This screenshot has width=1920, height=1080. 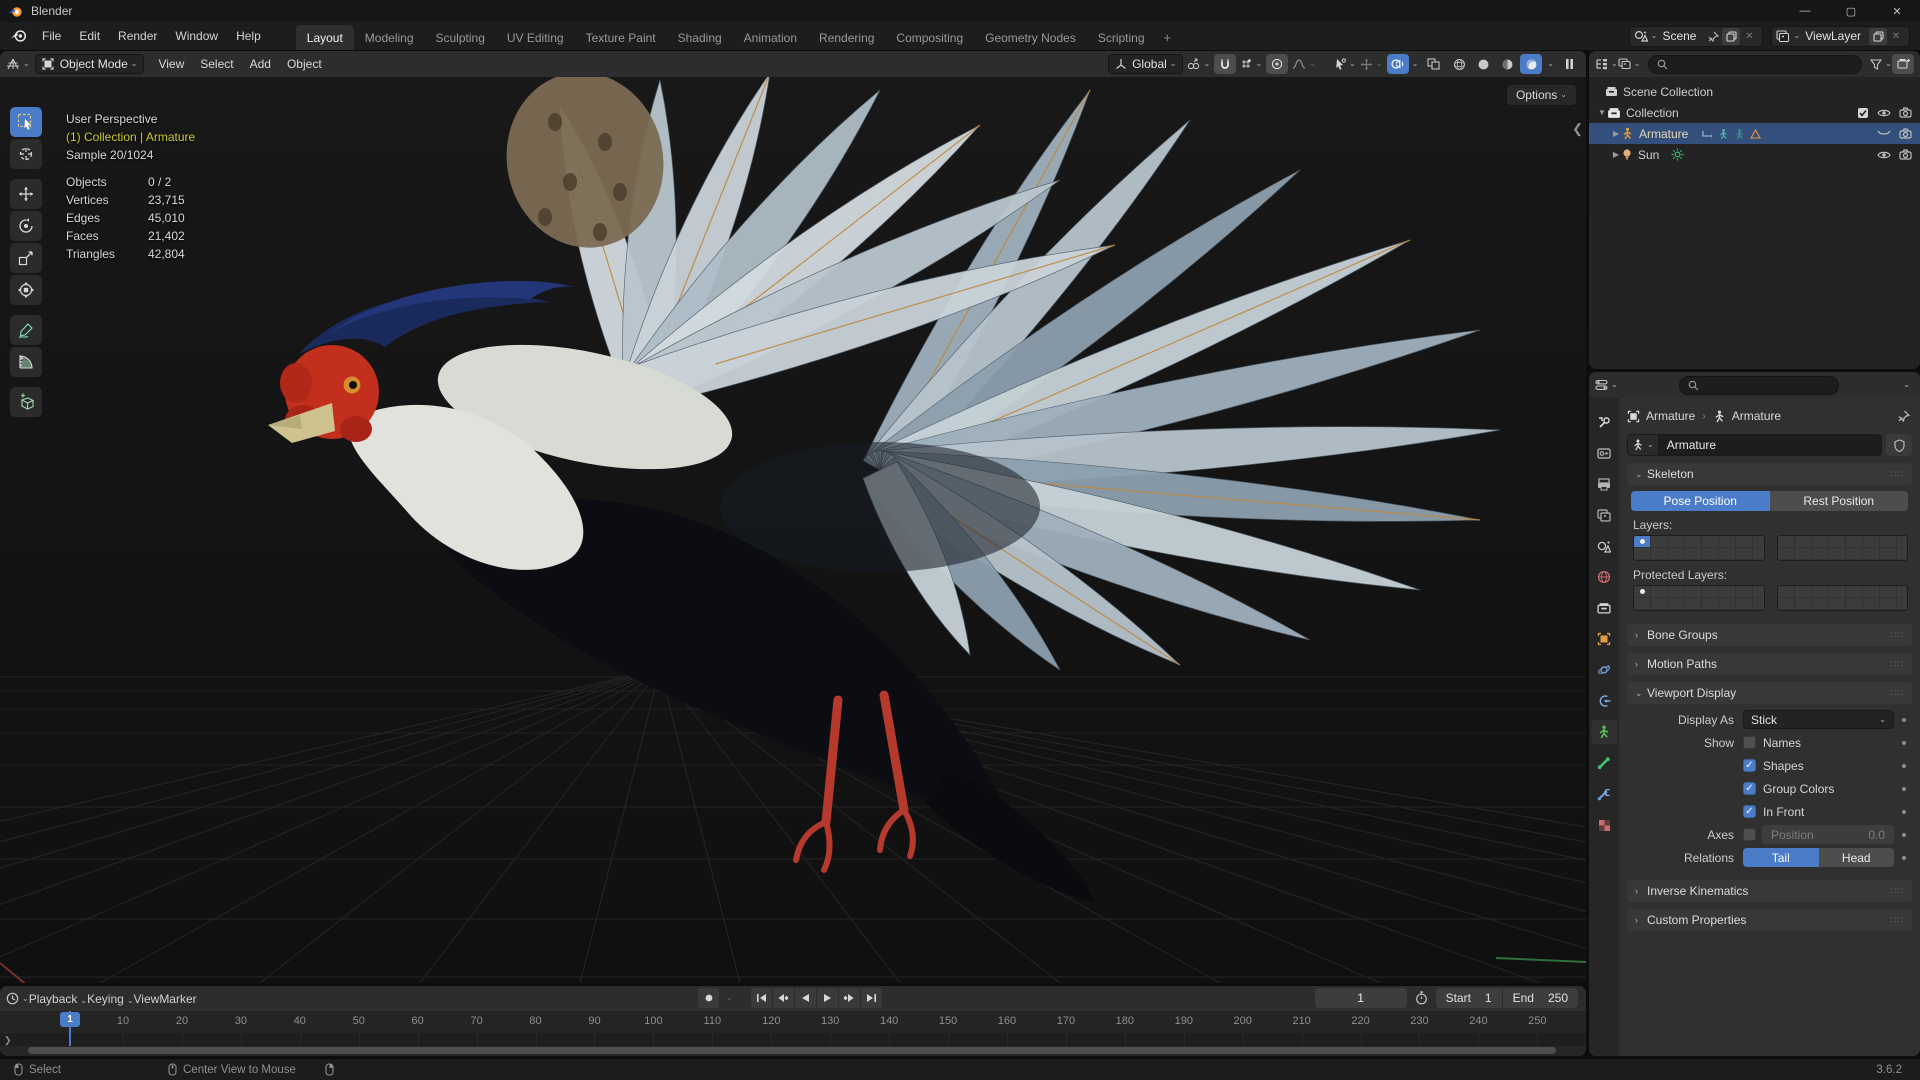 I want to click on remove-viewlayer-button: ✕, so click(x=1896, y=36).